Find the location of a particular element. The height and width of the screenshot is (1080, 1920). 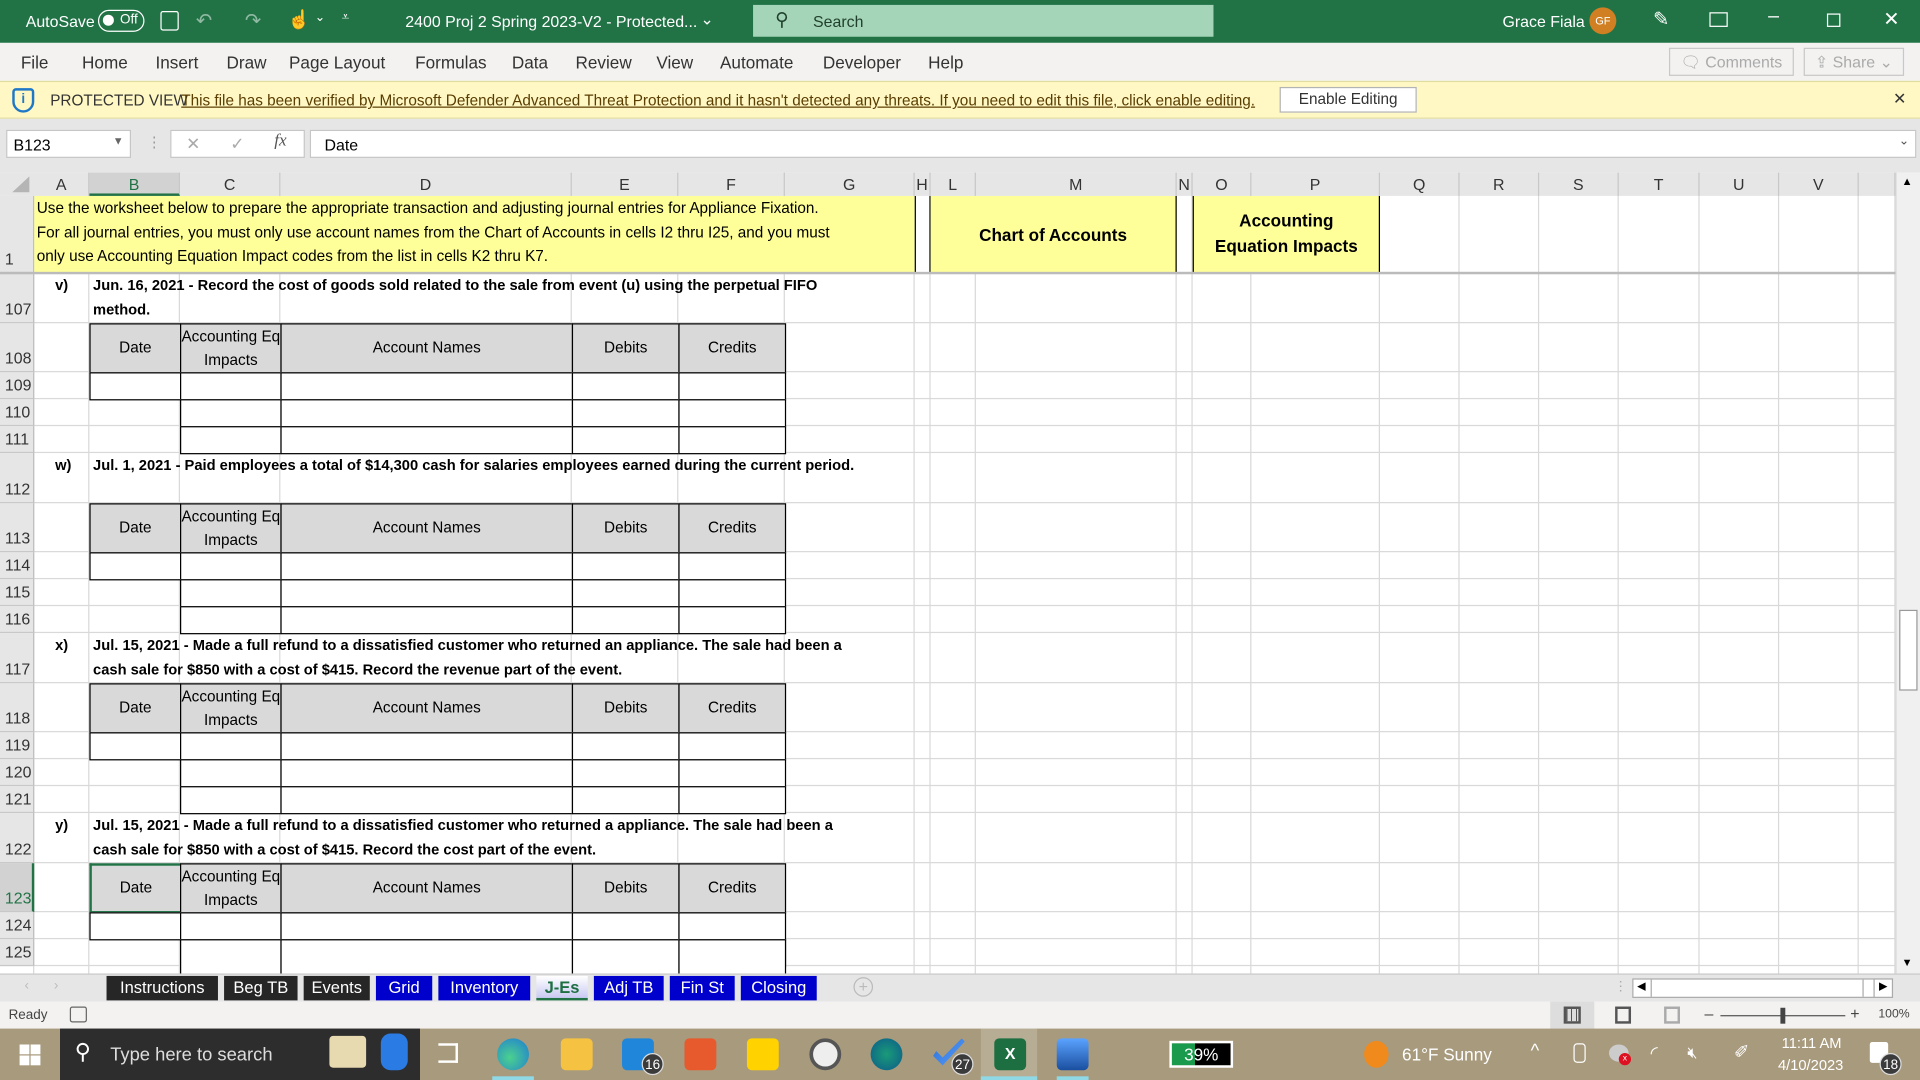

row-header: 108 is located at coordinates (17, 348).